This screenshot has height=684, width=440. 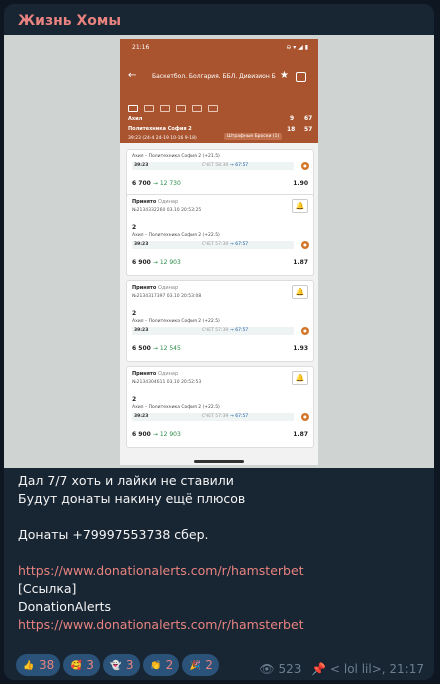 I want to click on view-tabs, so click(x=176, y=106).